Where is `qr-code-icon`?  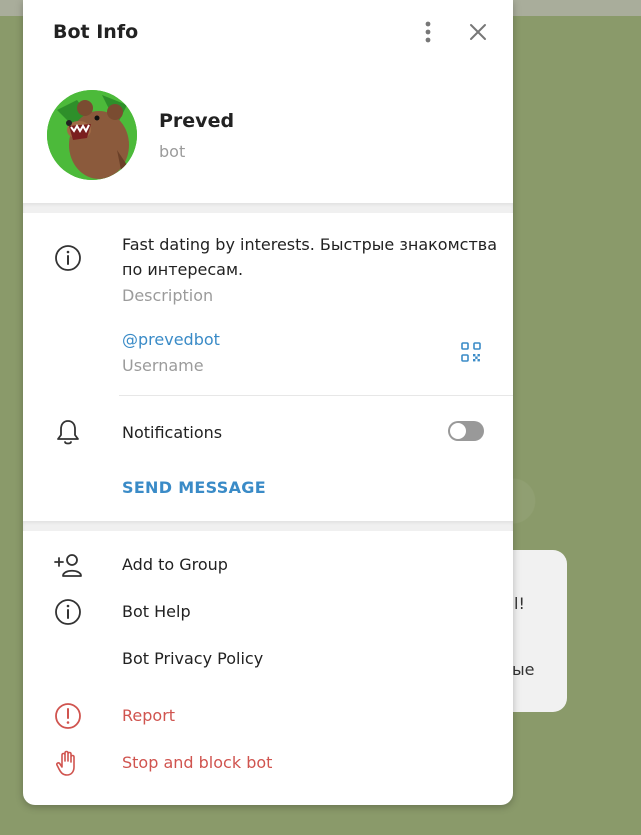
qr-code-icon is located at coordinates (471, 352).